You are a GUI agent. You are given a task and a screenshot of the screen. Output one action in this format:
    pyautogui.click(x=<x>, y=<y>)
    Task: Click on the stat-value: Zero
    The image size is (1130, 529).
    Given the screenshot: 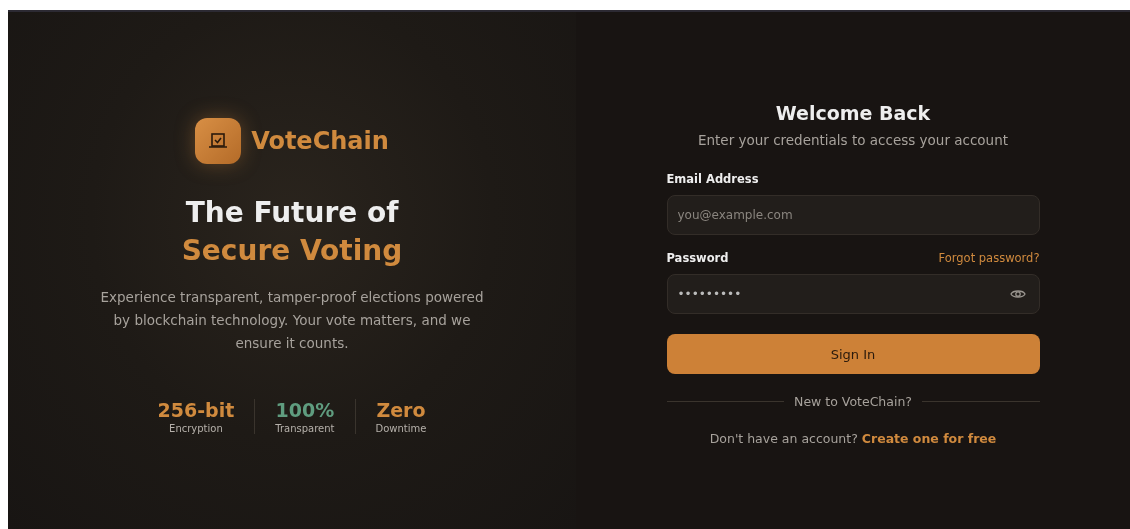 What is the action you would take?
    pyautogui.click(x=401, y=410)
    